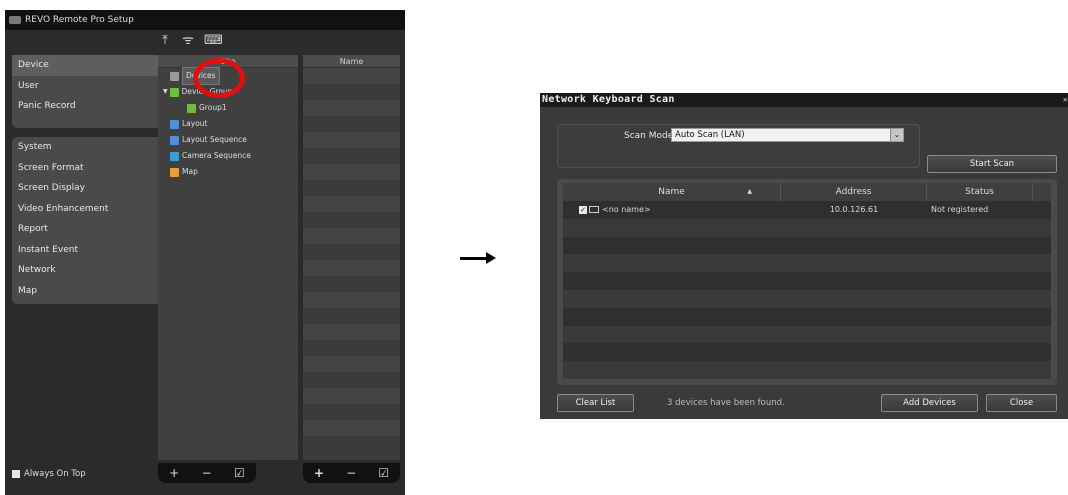 This screenshot has height=495, width=1068. I want to click on name-column-header: Name, so click(351, 61).